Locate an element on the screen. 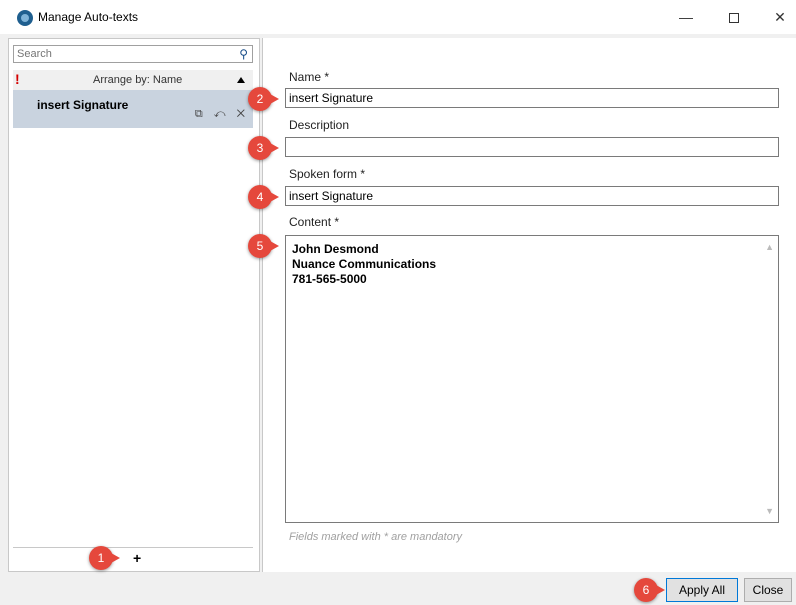 This screenshot has height=605, width=796. search-input is located at coordinates (123, 54).